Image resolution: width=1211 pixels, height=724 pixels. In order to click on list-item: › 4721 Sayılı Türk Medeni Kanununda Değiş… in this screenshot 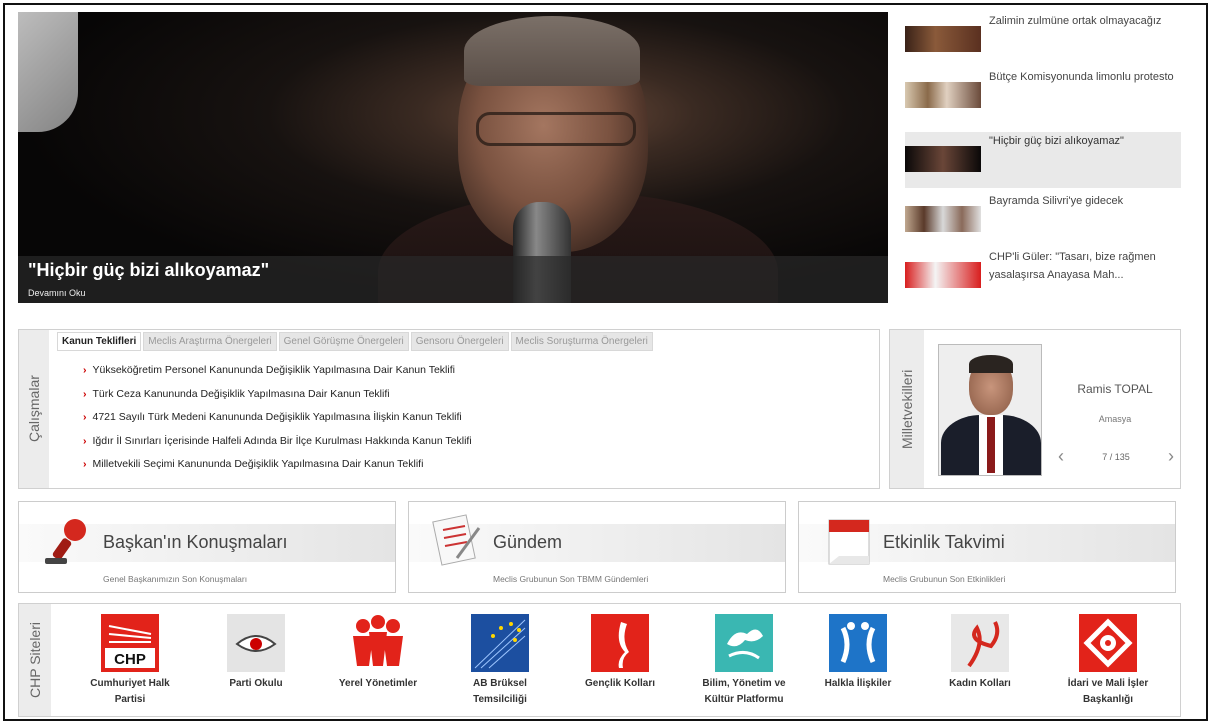, I will do `click(478, 423)`.